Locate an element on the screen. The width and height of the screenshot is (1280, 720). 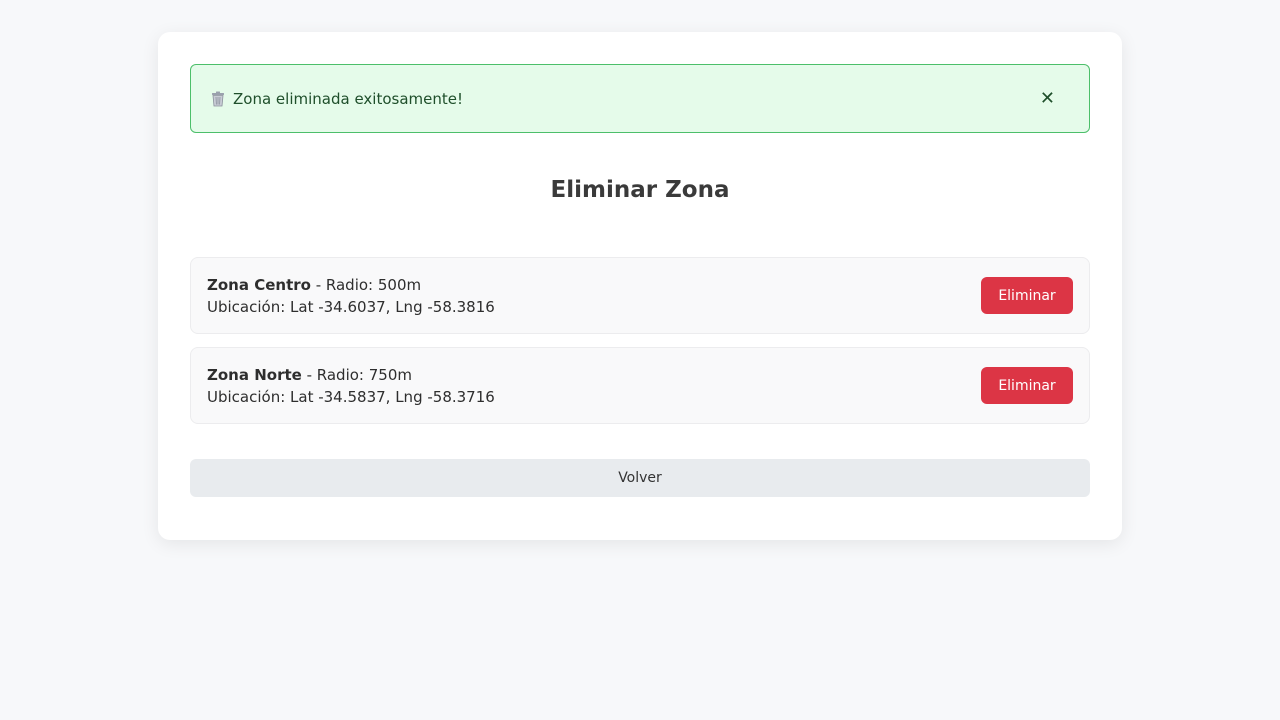
page-title: Eliminar Zona is located at coordinates (640, 190).